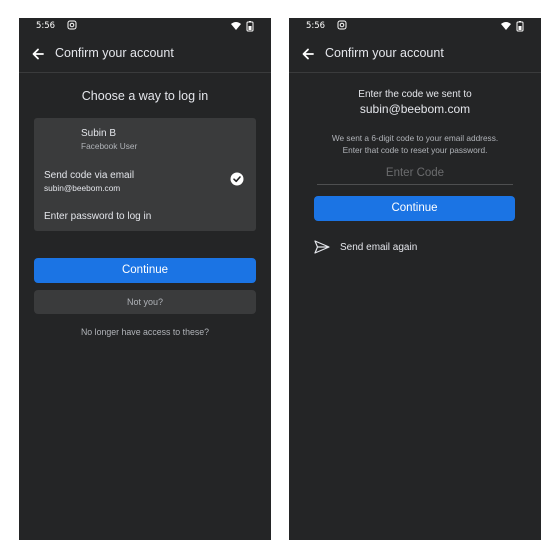 This screenshot has height=560, width=560. Describe the element at coordinates (145, 96) in the screenshot. I see `login-method-heading: Choose a way to log in` at that location.